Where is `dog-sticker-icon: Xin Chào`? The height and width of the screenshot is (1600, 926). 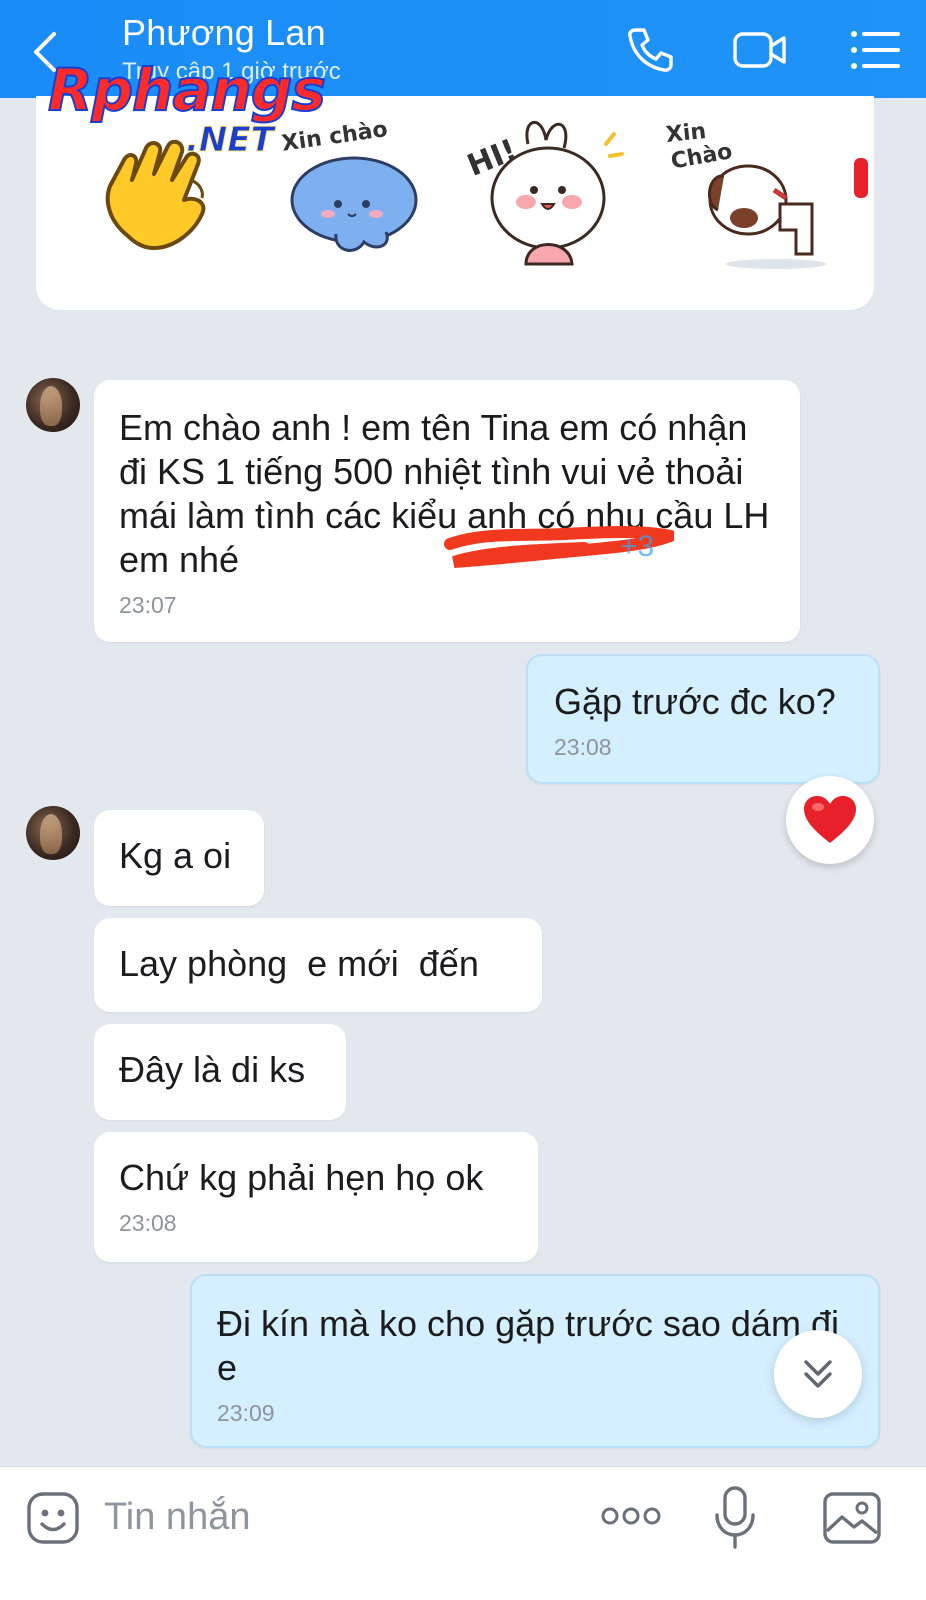
dog-sticker-icon: Xin Chào is located at coordinates (745, 194).